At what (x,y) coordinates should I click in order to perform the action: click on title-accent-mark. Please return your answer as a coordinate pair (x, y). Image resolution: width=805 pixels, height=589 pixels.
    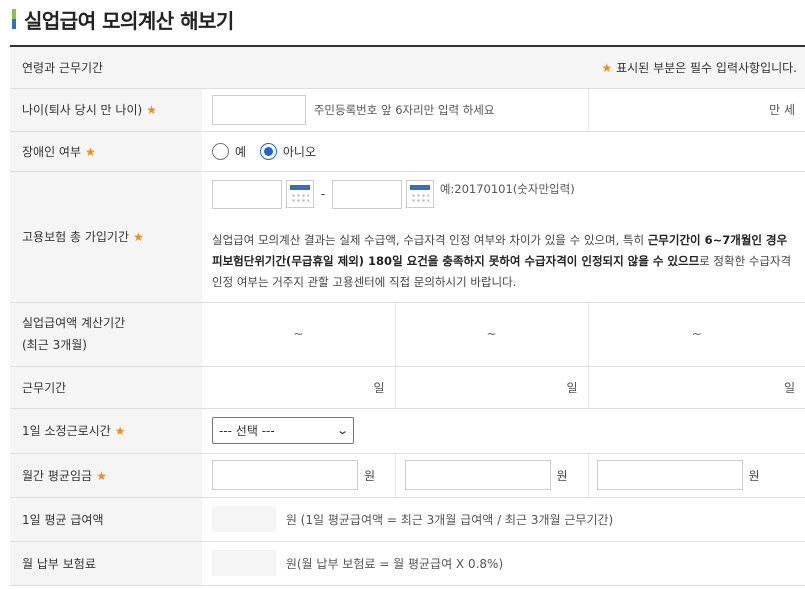
    Looking at the image, I should click on (14, 19).